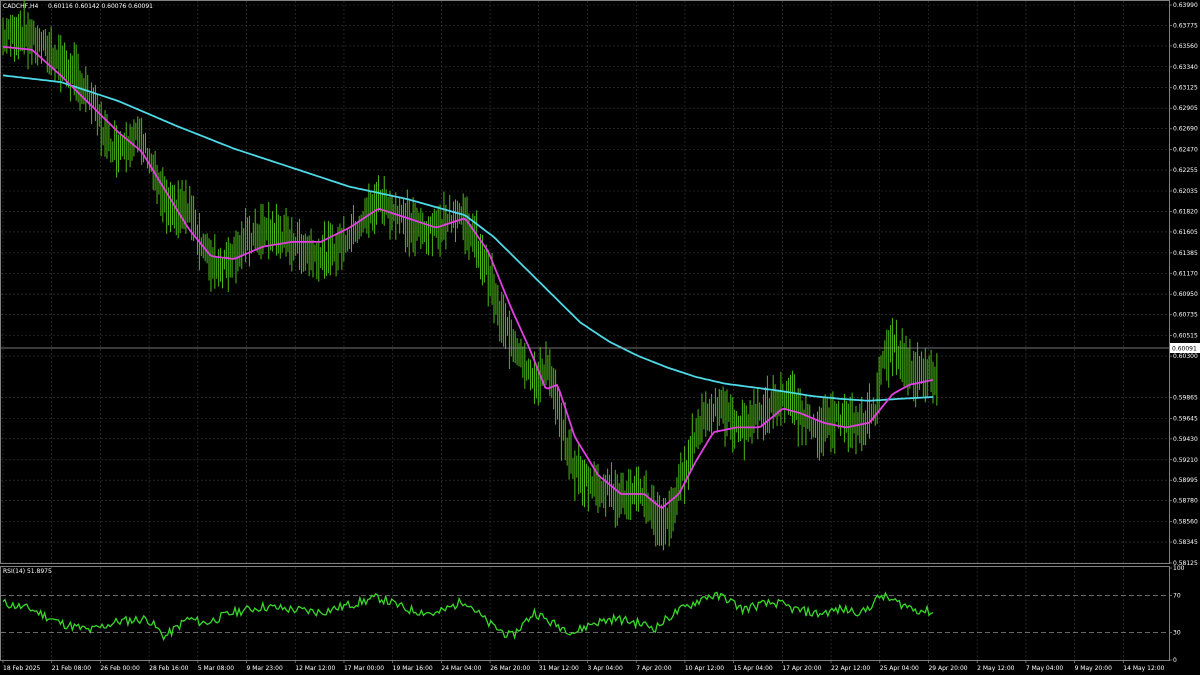 The height and width of the screenshot is (675, 1200). I want to click on rsi-axis: 100 70 30 0, so click(1177, 614).